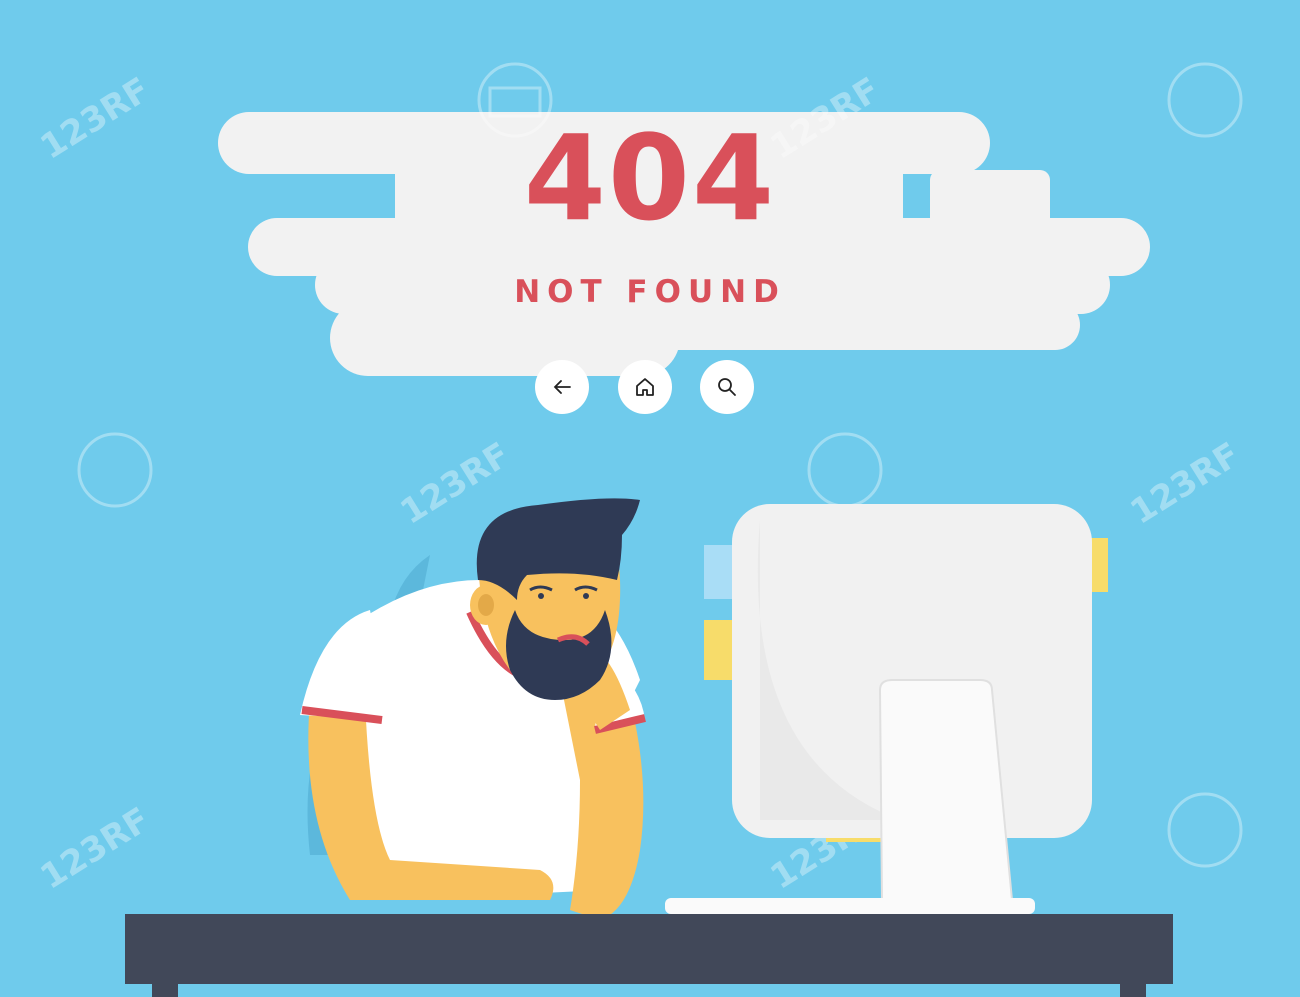  I want to click on desk, so click(649, 949).